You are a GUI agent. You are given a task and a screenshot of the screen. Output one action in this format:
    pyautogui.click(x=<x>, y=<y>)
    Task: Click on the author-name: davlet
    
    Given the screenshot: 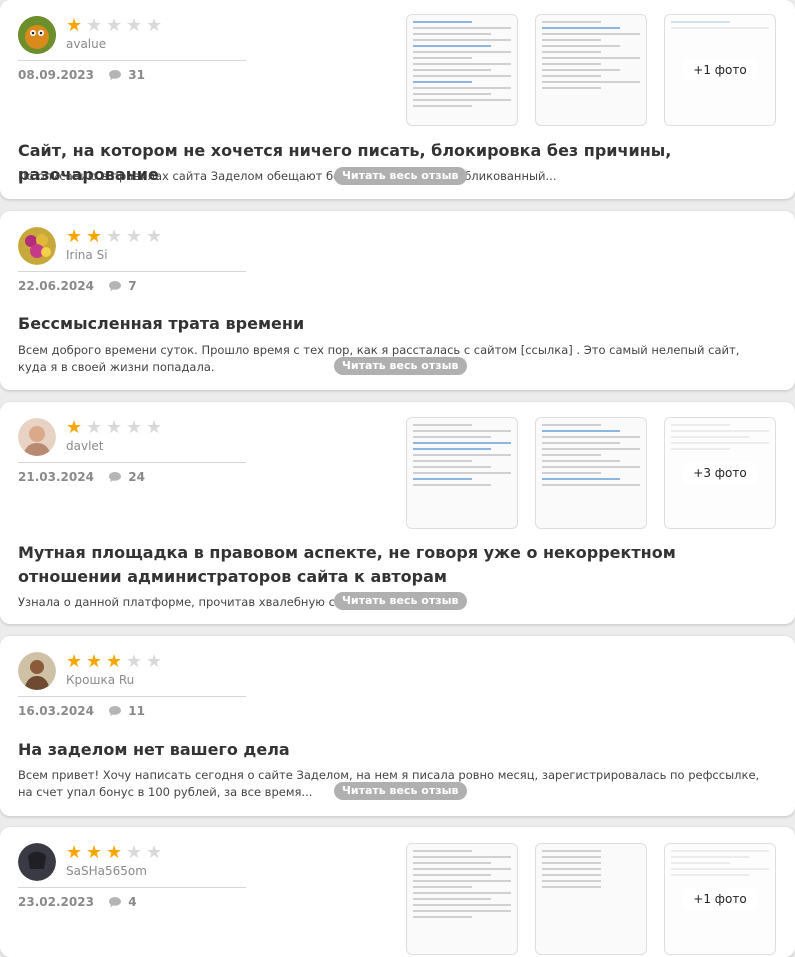 What is the action you would take?
    pyautogui.click(x=85, y=446)
    